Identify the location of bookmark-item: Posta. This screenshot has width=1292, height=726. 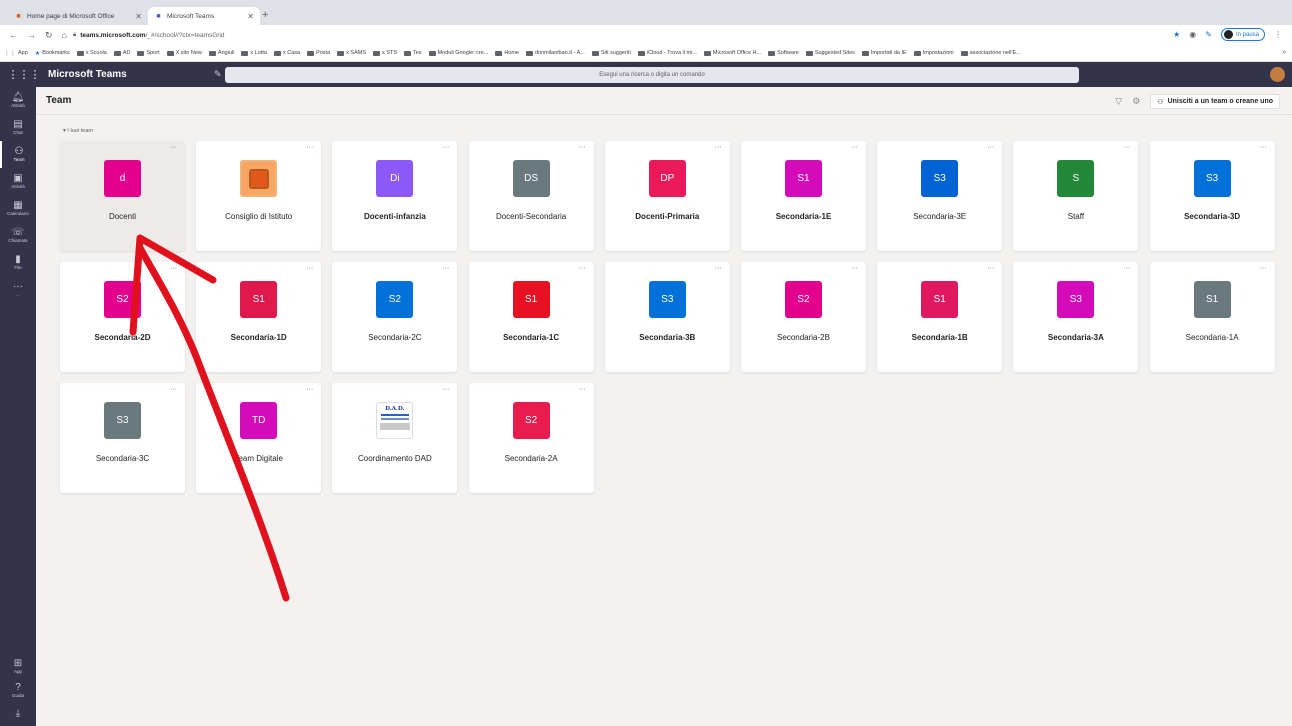
(318, 53).